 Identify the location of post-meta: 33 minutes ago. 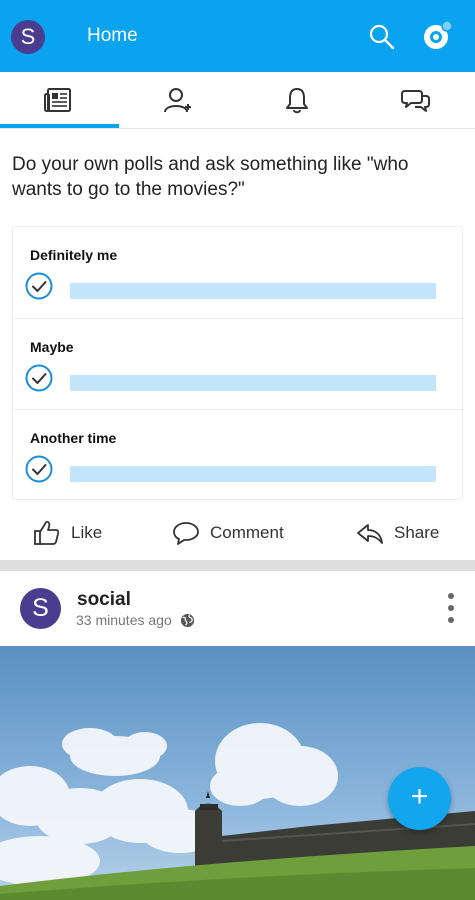
(135, 620).